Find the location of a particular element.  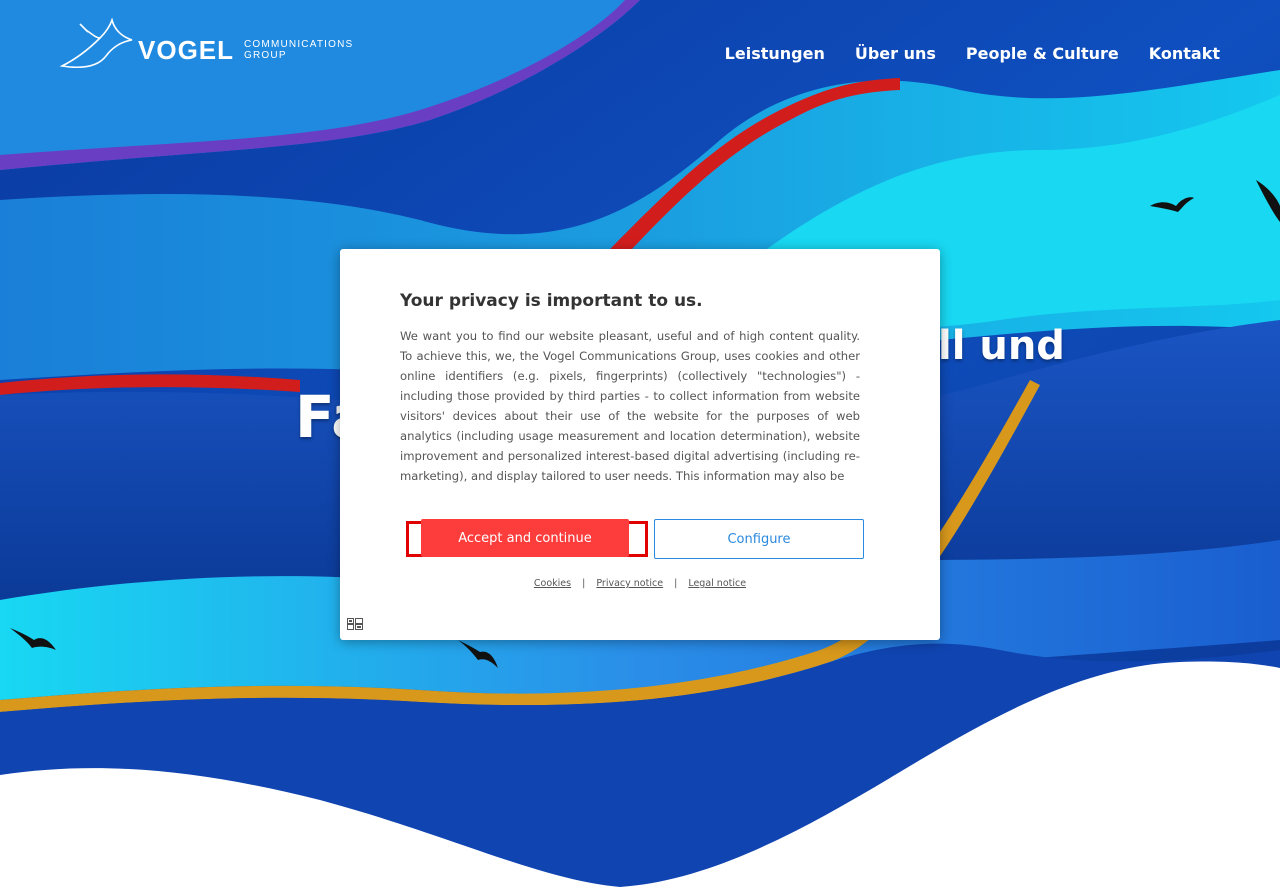

brand-subtitle: COMMUNICATIONS GROUP is located at coordinates (298, 50).